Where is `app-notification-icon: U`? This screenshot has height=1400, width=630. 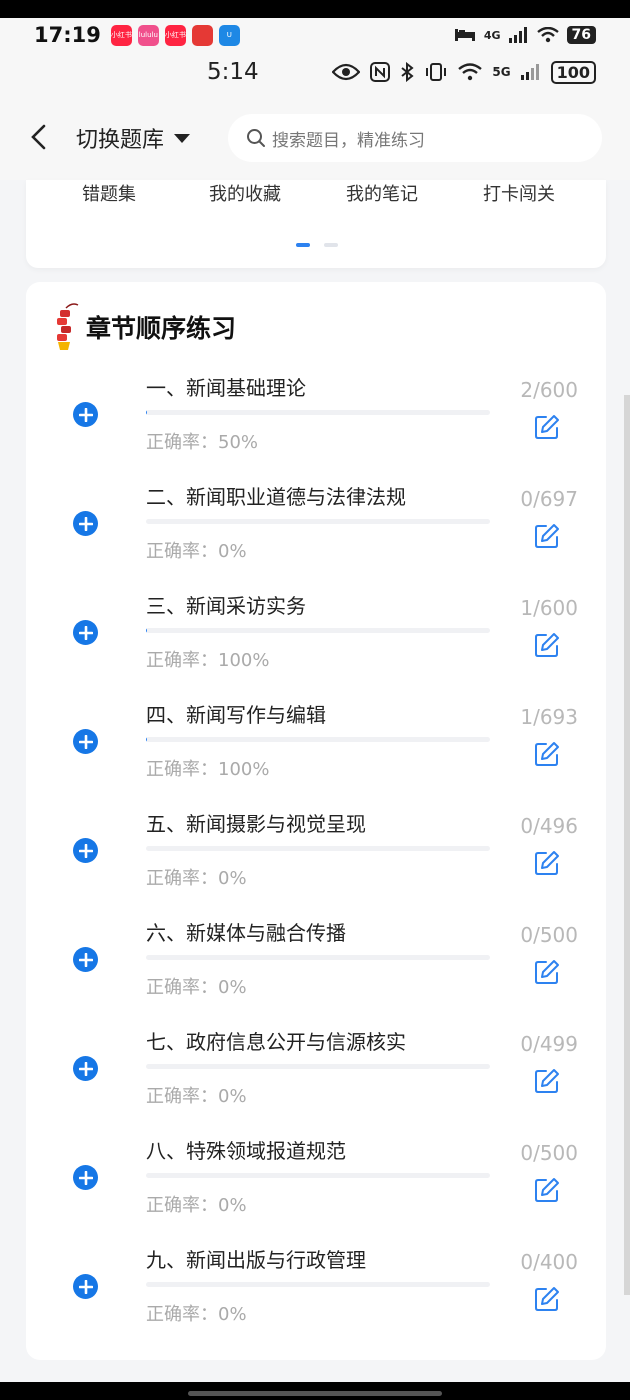 app-notification-icon: U is located at coordinates (229, 35).